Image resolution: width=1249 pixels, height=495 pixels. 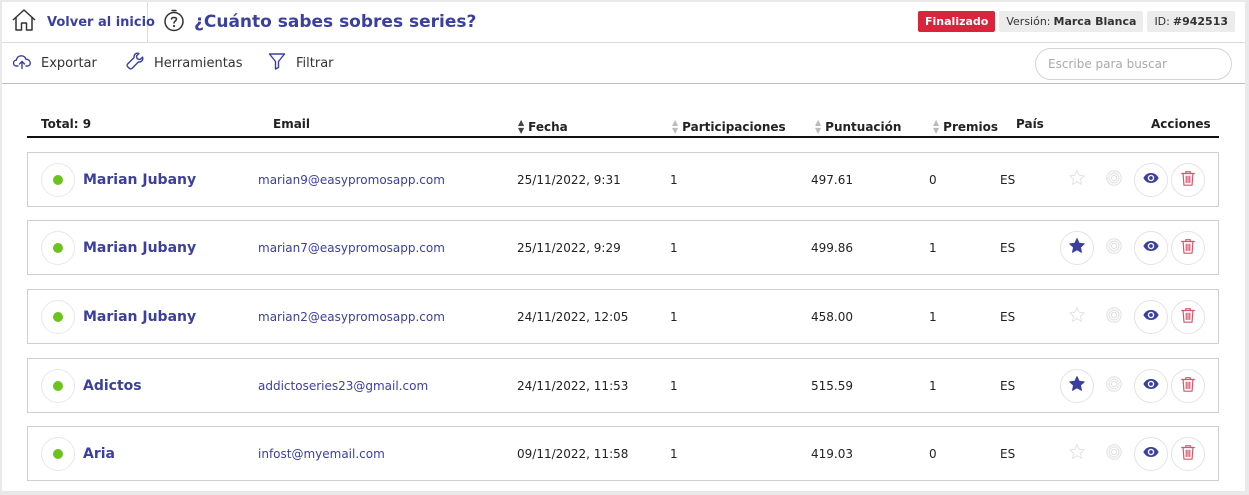 What do you see at coordinates (1030, 124) in the screenshot?
I see `column-country: País` at bounding box center [1030, 124].